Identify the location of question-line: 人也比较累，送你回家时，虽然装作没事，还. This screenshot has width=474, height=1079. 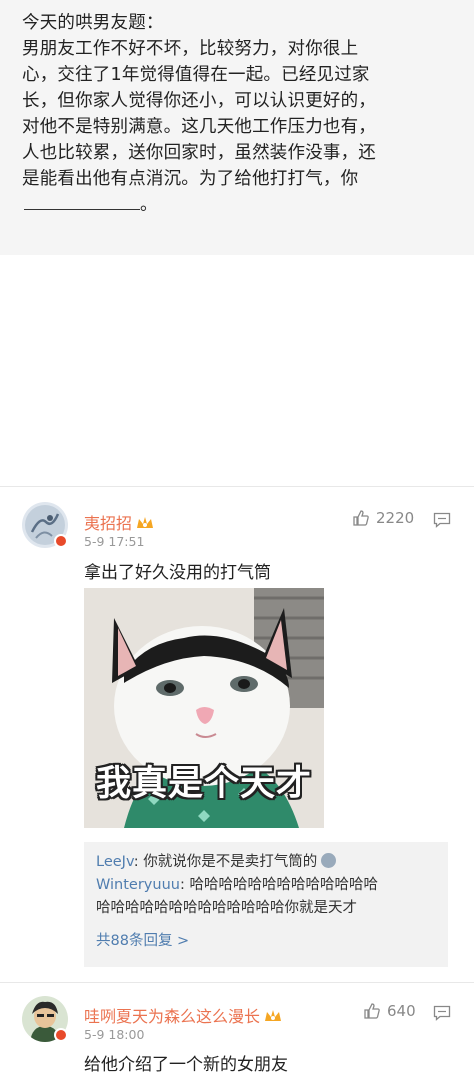
(199, 153).